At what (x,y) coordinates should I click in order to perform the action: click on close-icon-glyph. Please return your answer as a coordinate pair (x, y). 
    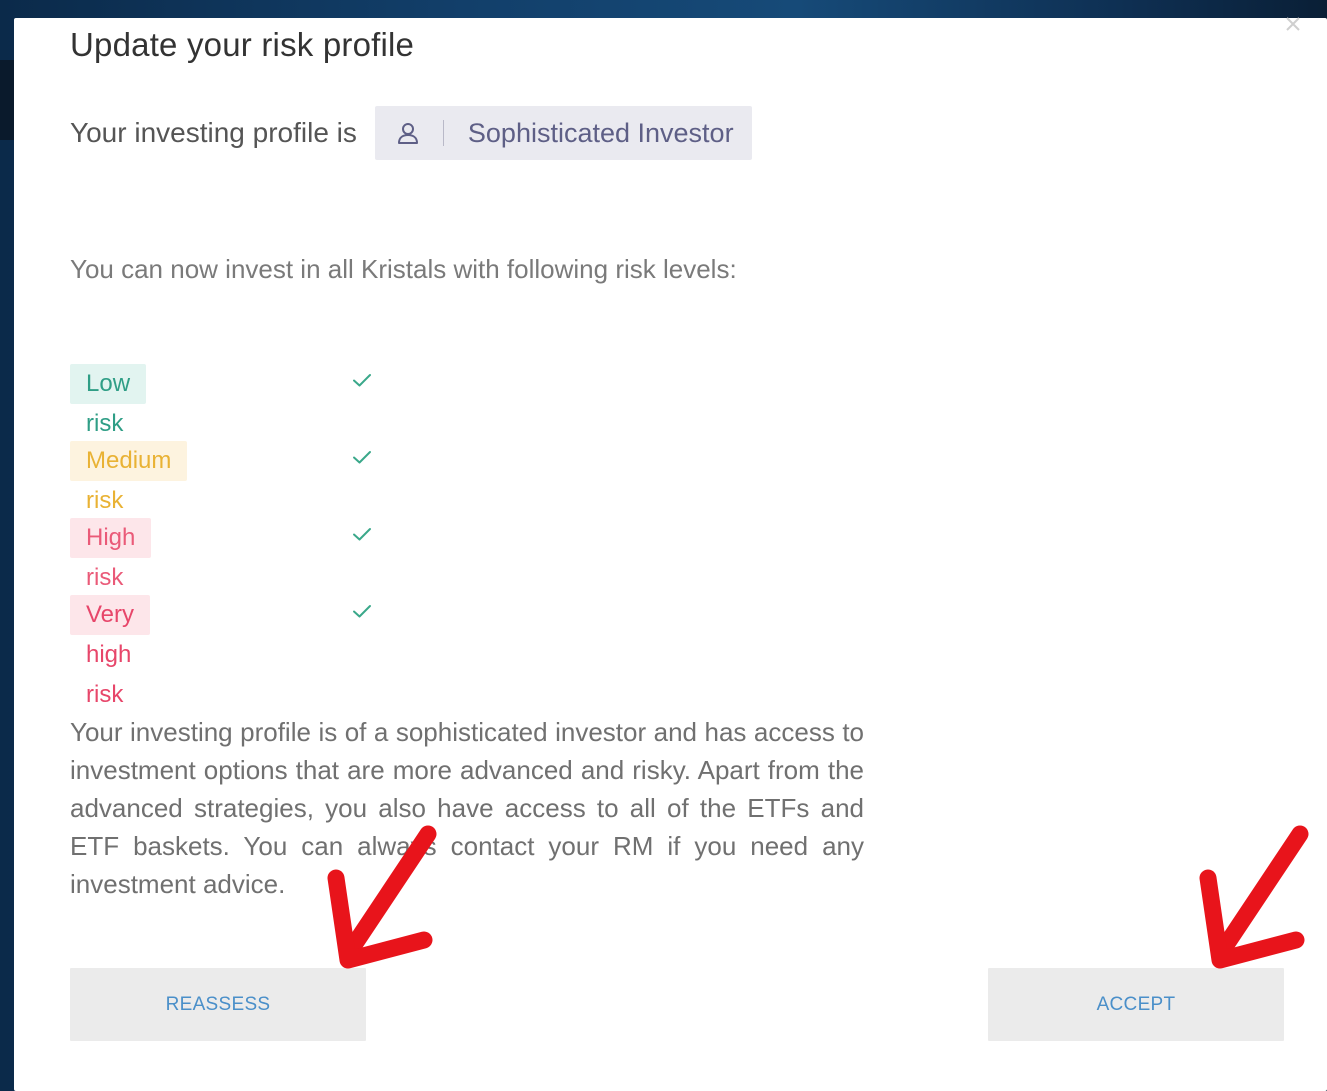
    Looking at the image, I should click on (1293, 24).